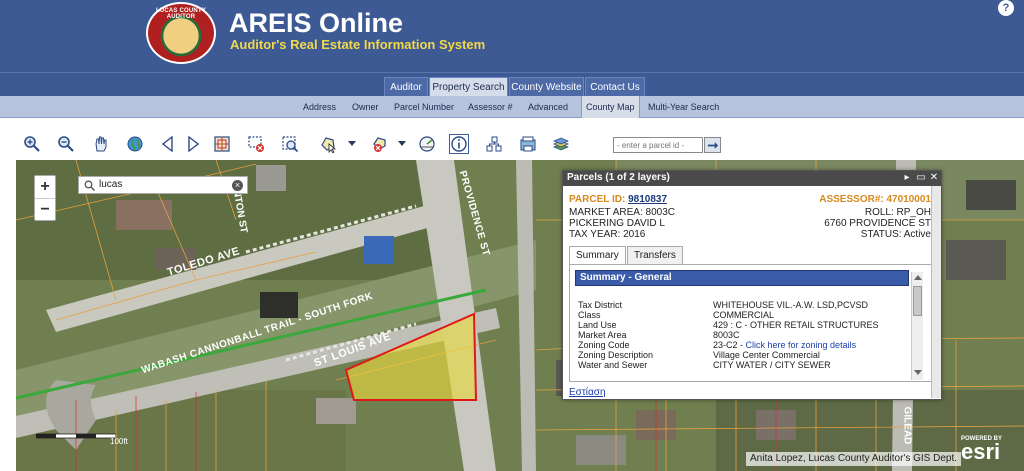  Describe the element at coordinates (512, 139) in the screenshot. I see `map-toolbar` at that location.